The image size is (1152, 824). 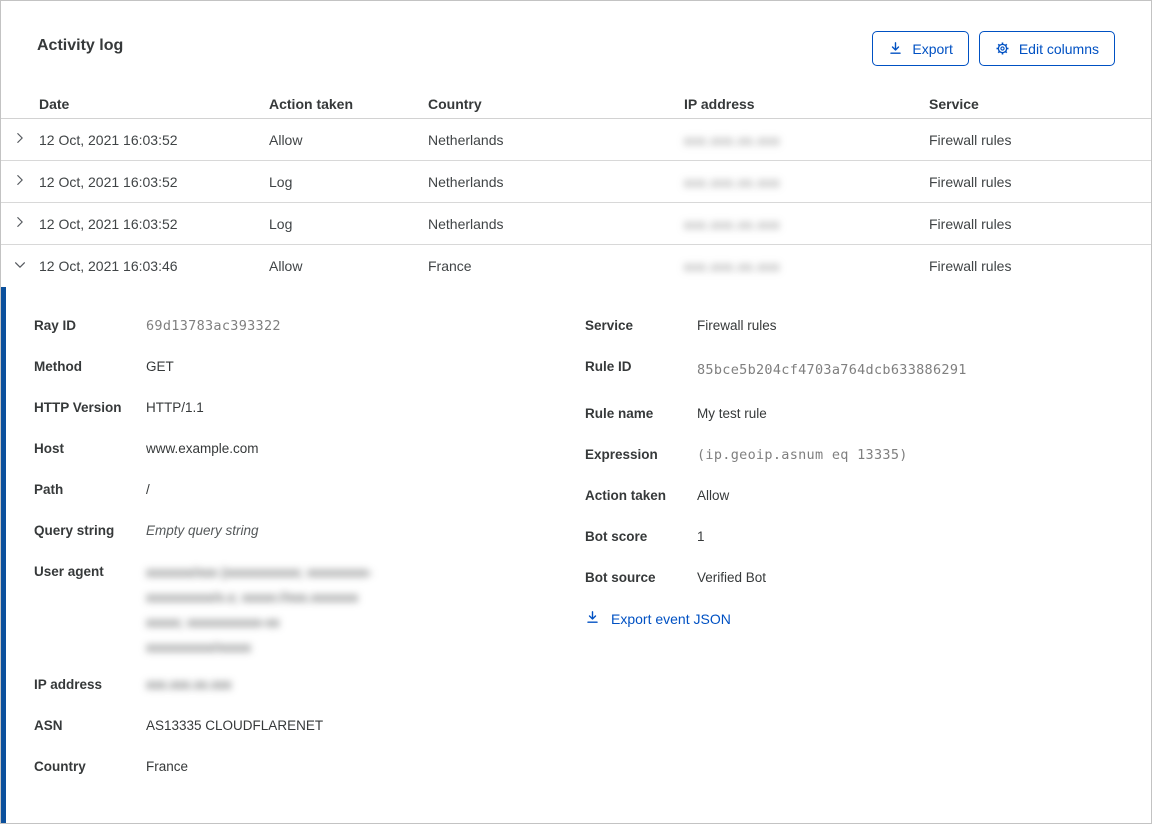 I want to click on detail-row-rule-name: Rule name My test rule, so click(x=868, y=414).